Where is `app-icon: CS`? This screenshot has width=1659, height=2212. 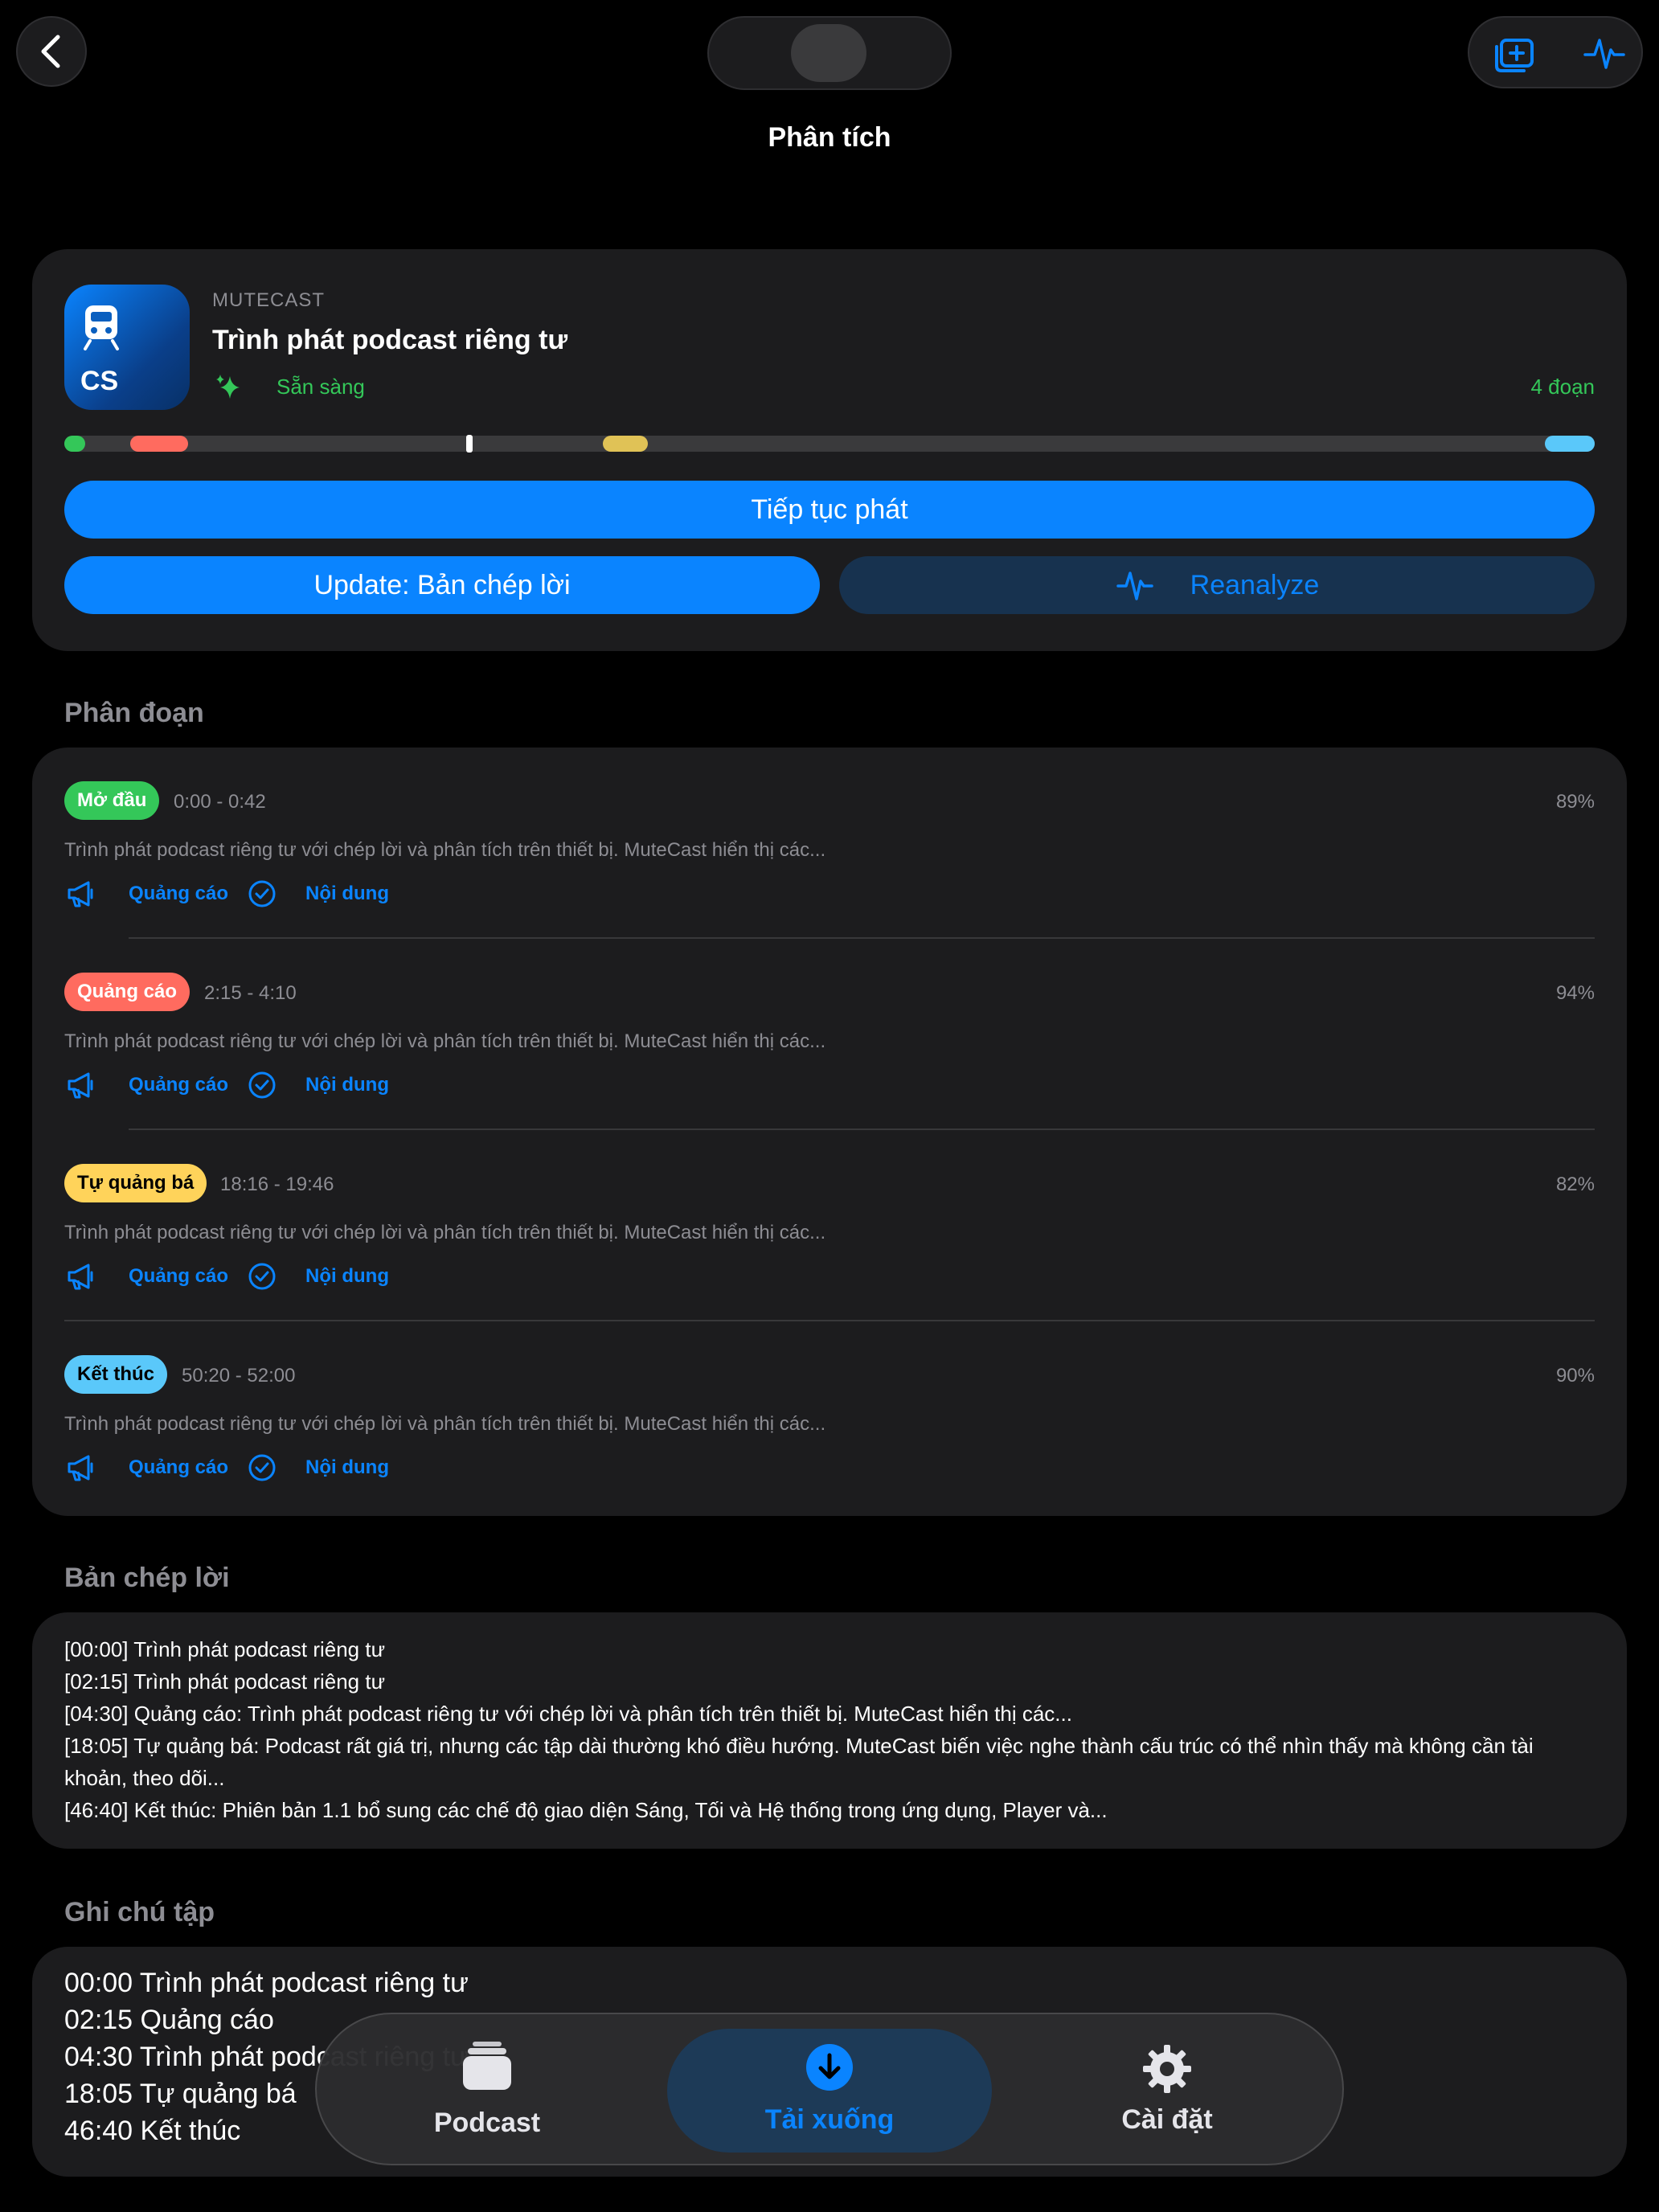
app-icon: CS is located at coordinates (127, 347).